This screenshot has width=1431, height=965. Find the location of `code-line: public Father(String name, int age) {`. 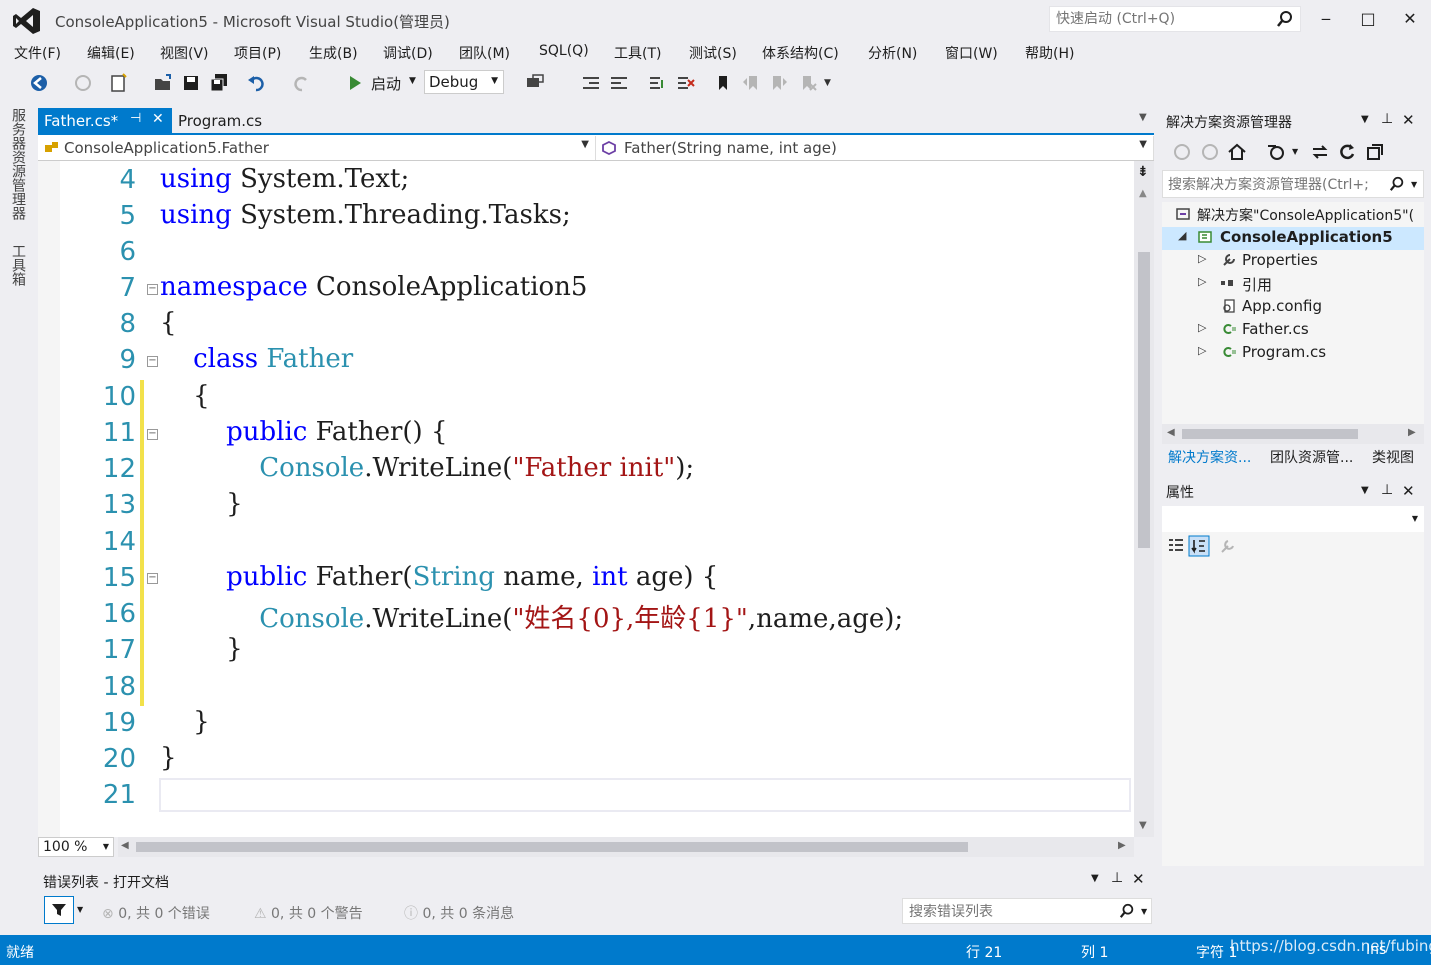

code-line: public Father(String name, int age) { is located at coordinates (439, 577).